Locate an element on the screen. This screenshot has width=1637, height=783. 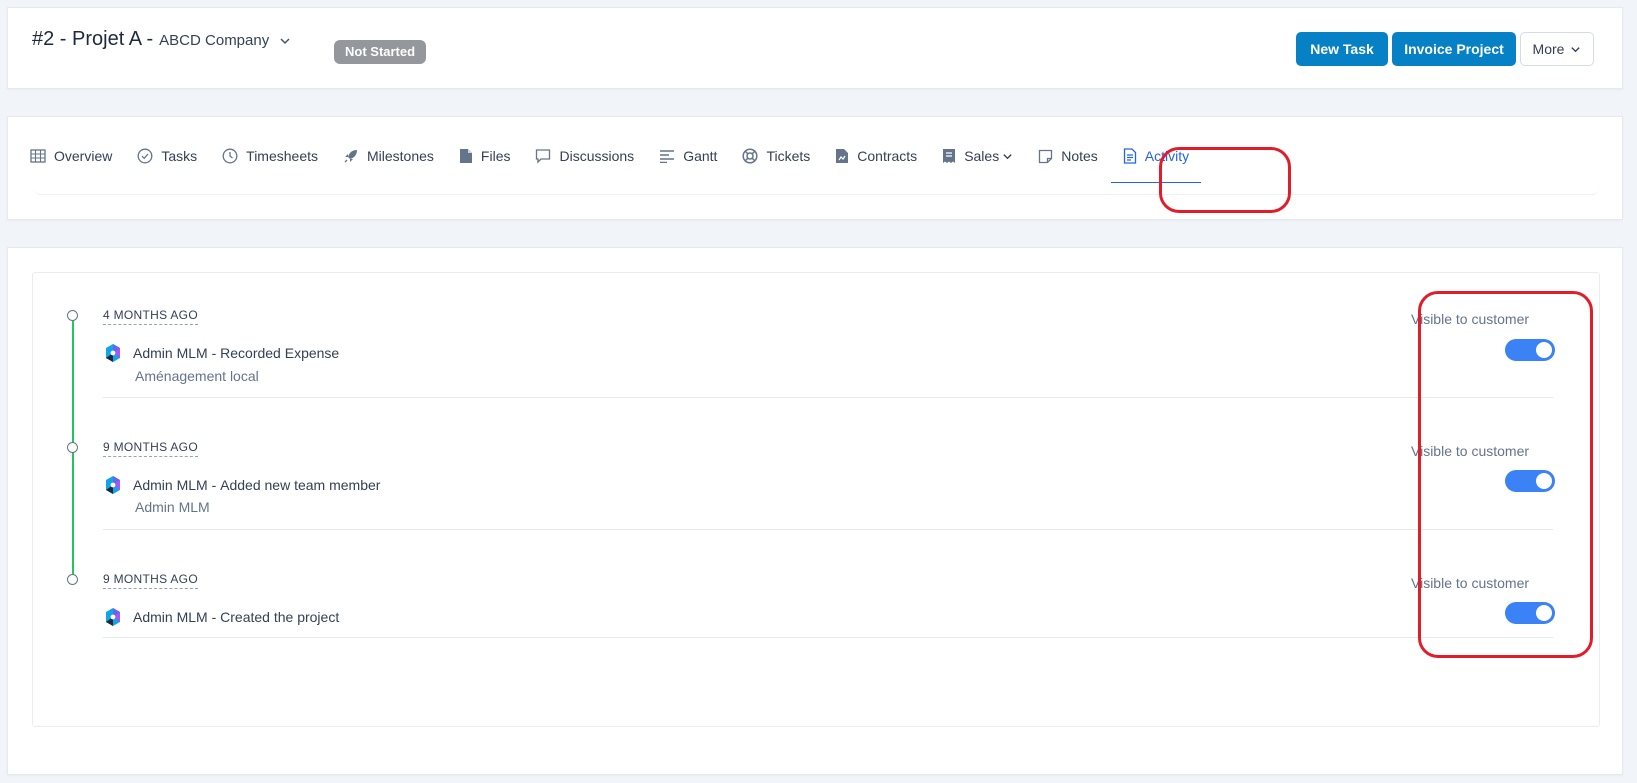
tab-timesheets: Timesheets is located at coordinates (270, 156).